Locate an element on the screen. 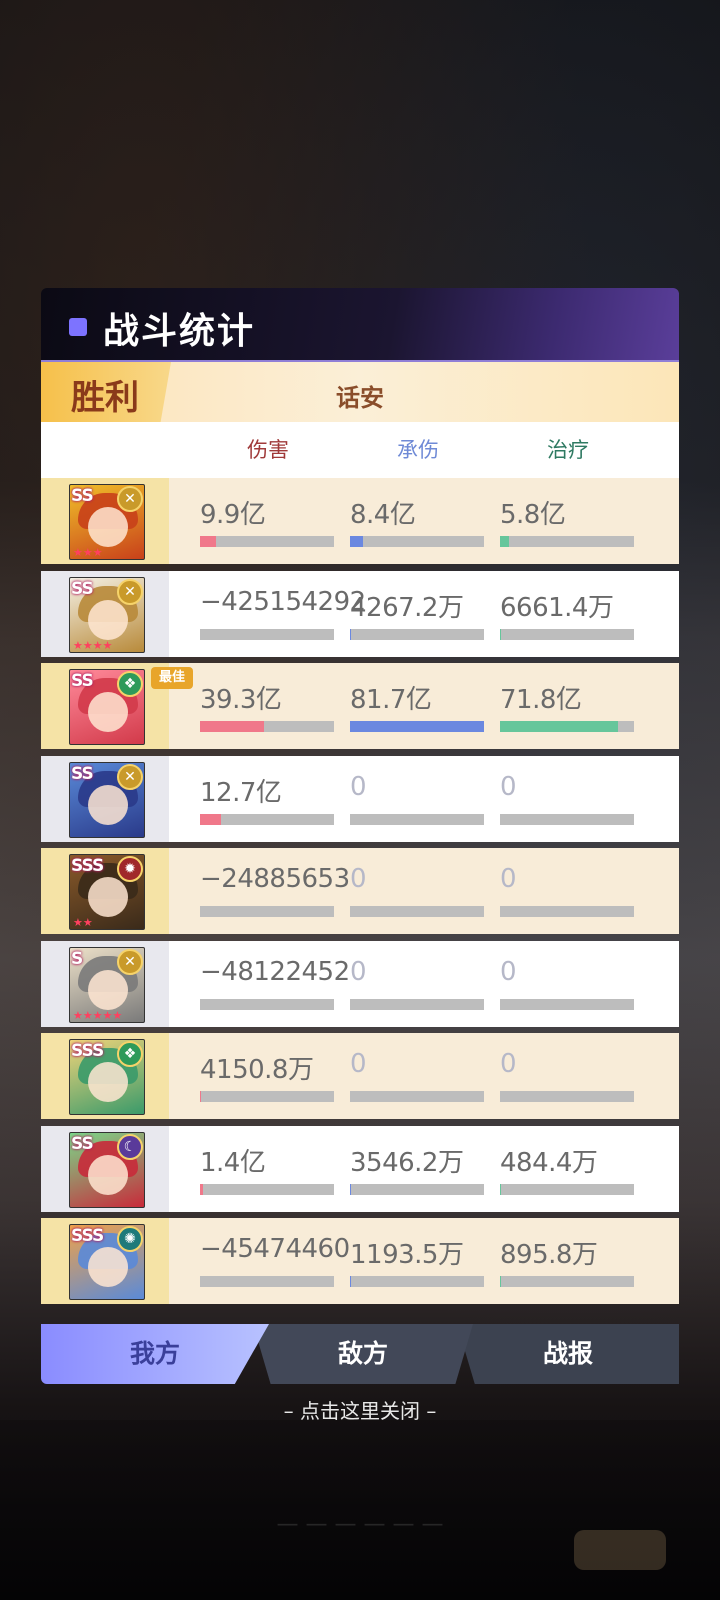 The width and height of the screenshot is (720, 1600). stat-damage-value: −45474460 is located at coordinates (275, 1249).